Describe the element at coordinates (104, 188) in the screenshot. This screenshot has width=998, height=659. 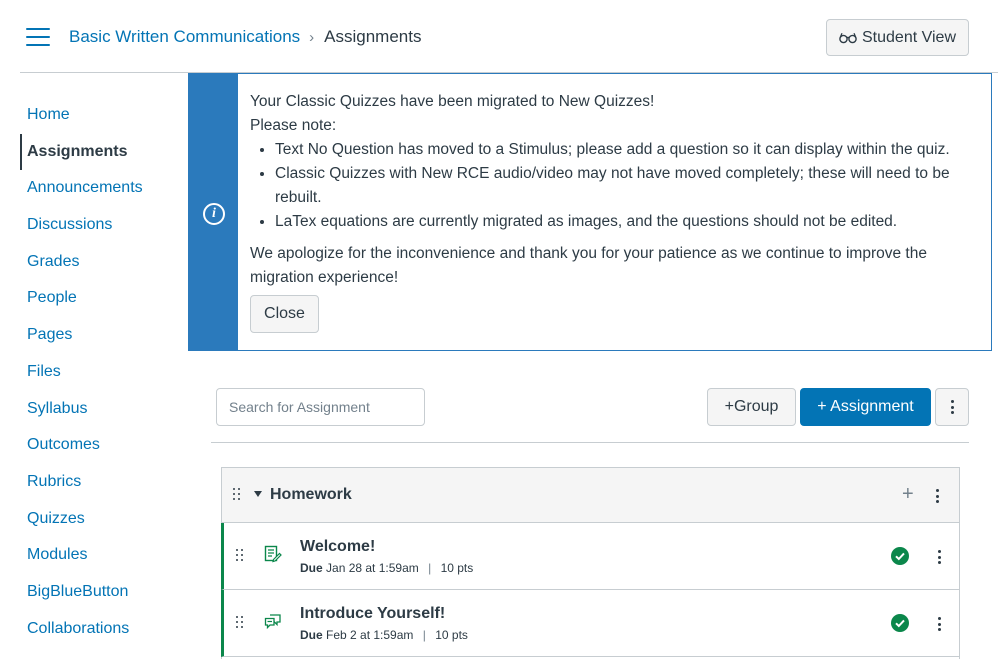
I see `sidebar-item-announcements: Announcements` at that location.